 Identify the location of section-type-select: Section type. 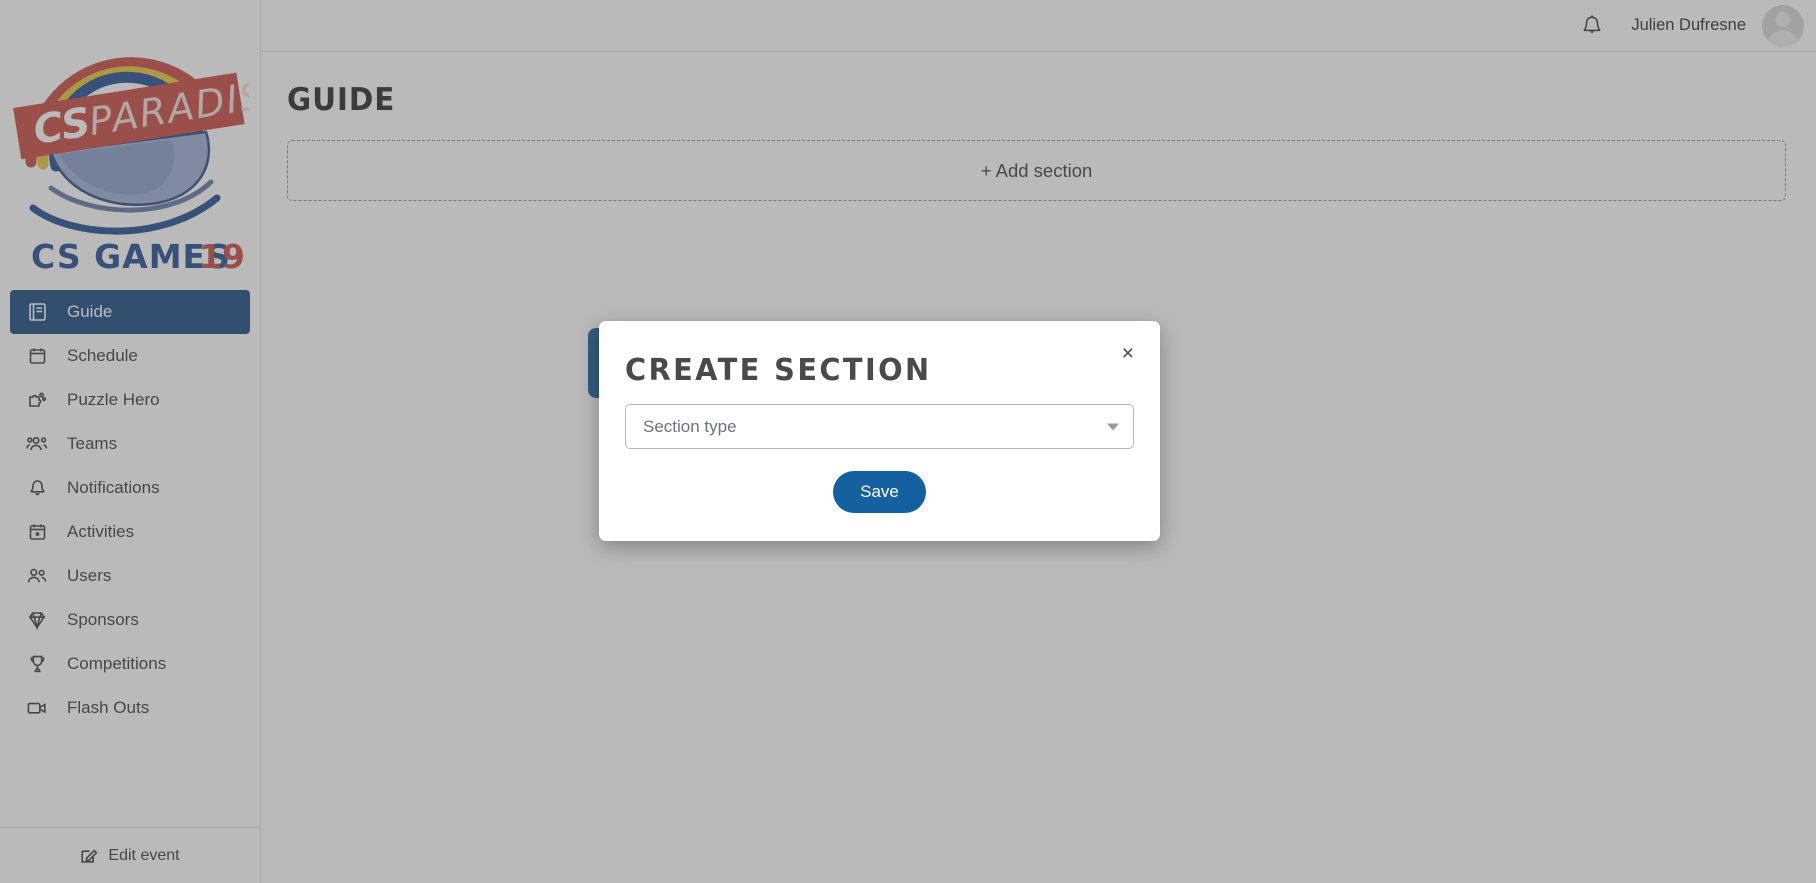
(879, 426).